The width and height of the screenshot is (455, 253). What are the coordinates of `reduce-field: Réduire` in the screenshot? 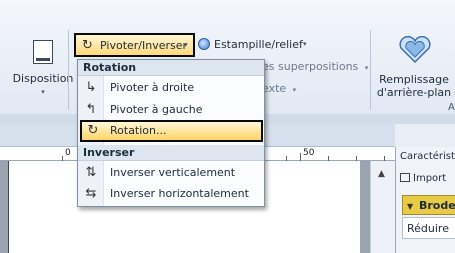 It's located at (428, 228).